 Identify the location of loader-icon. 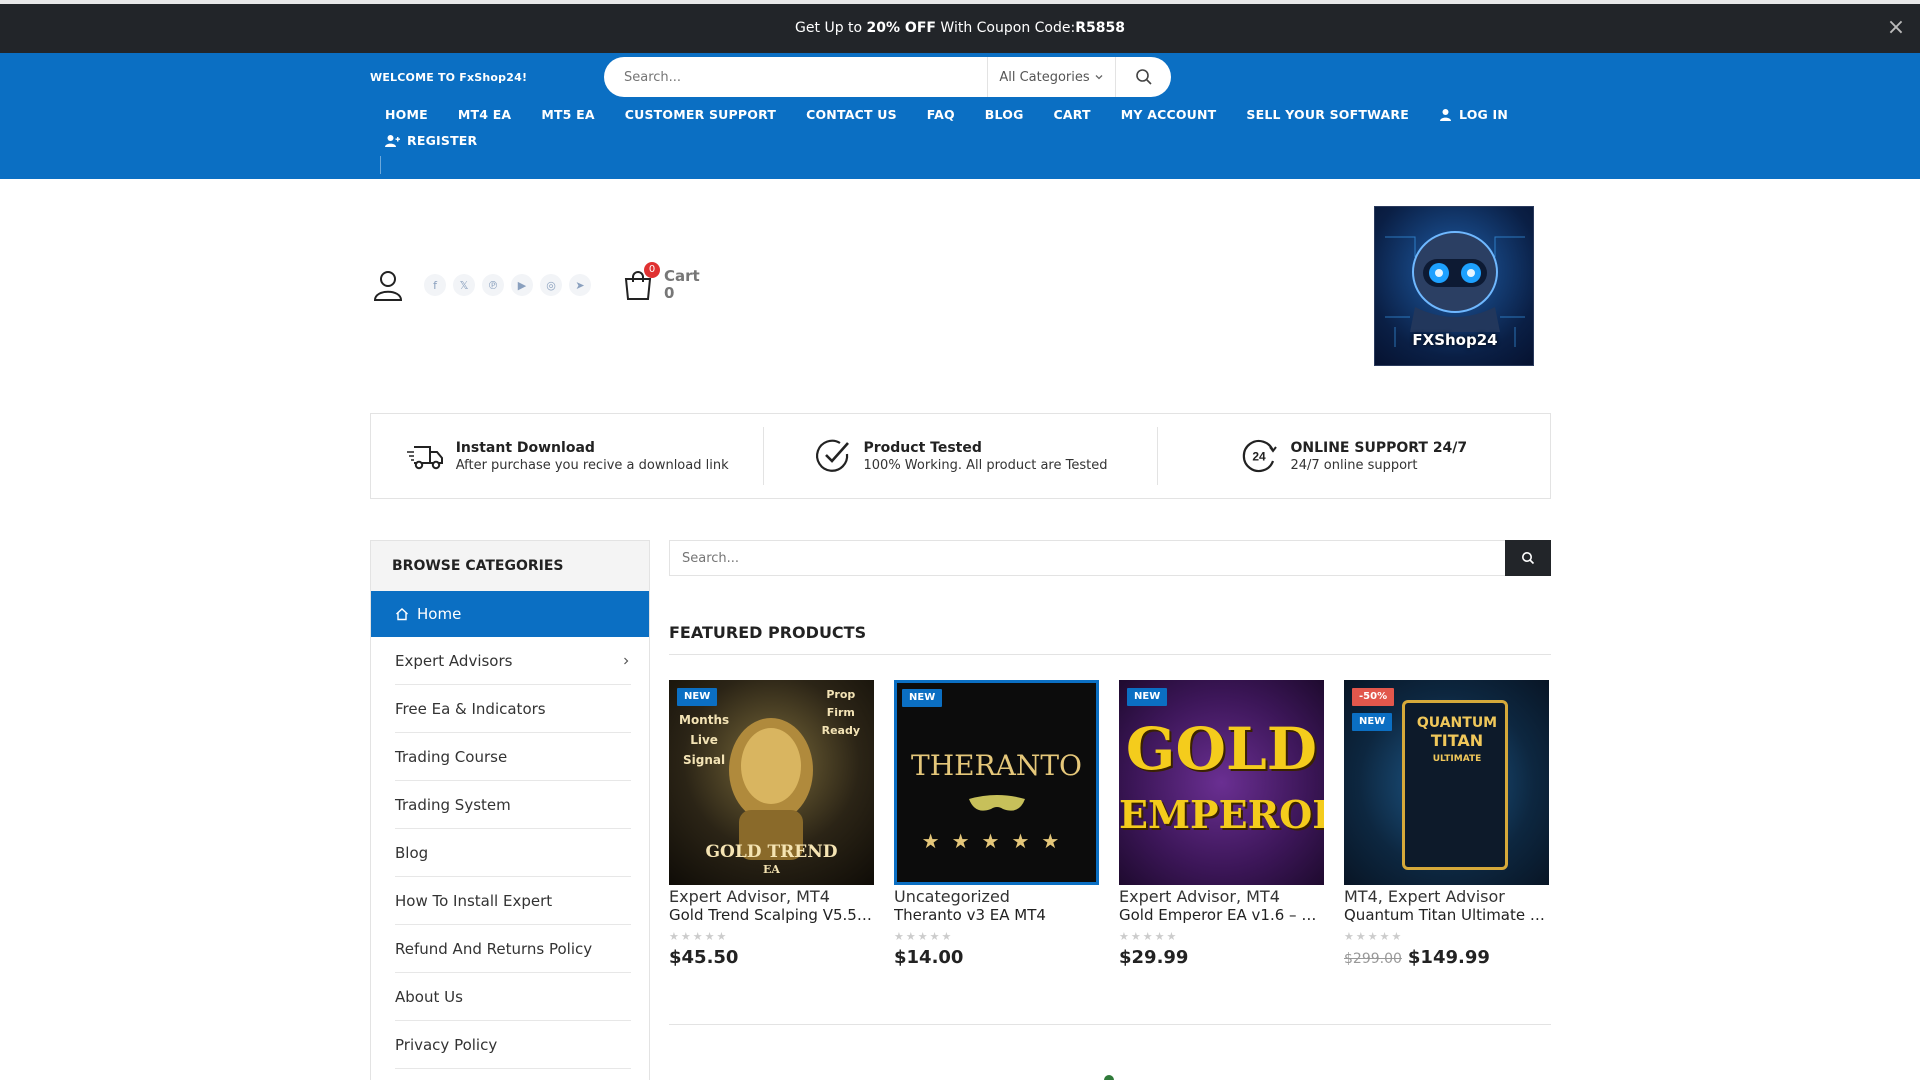
(1109, 1077).